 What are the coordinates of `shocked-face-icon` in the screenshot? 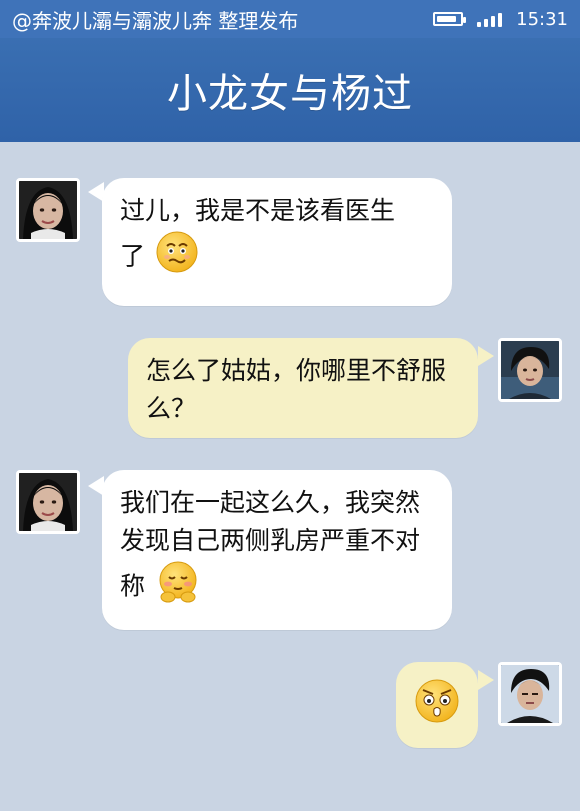 It's located at (437, 706).